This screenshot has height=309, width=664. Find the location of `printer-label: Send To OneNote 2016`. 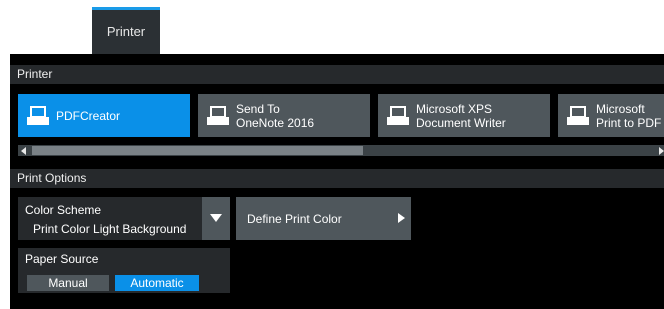

printer-label: Send To OneNote 2016 is located at coordinates (275, 116).